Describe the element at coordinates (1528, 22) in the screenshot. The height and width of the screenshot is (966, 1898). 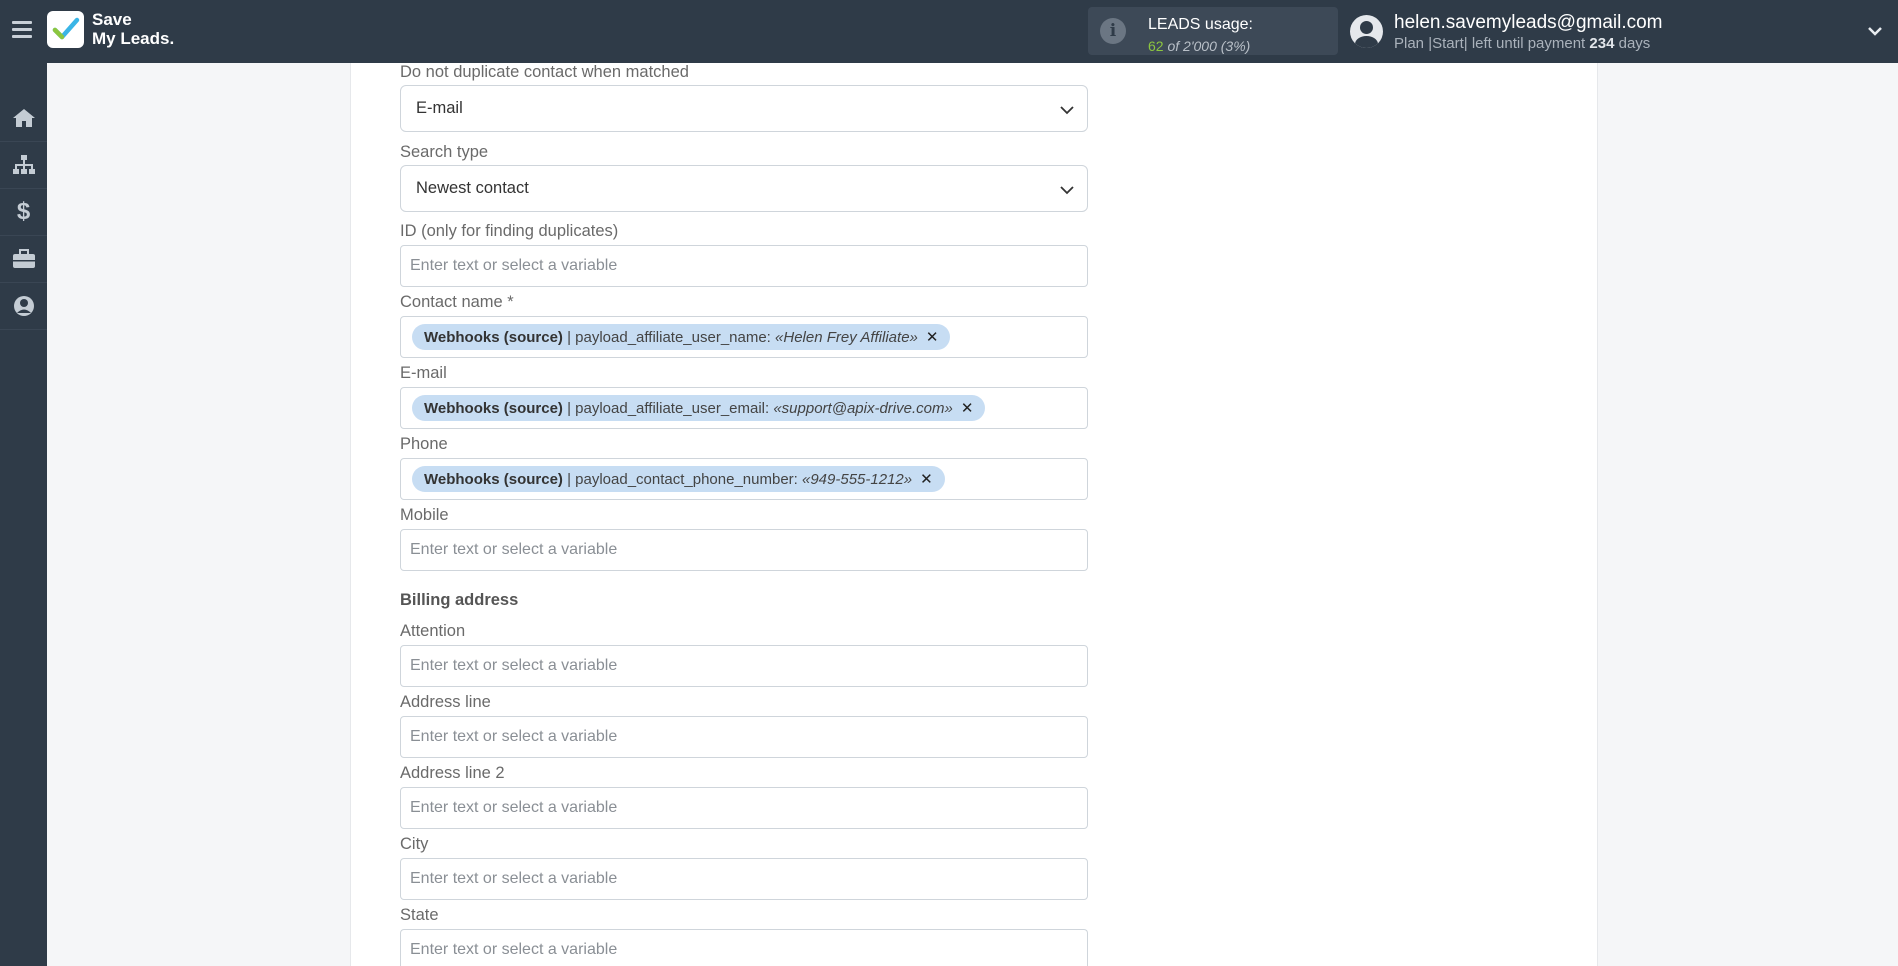
I see `user-email: helen.savemyleads@gmail.com` at that location.